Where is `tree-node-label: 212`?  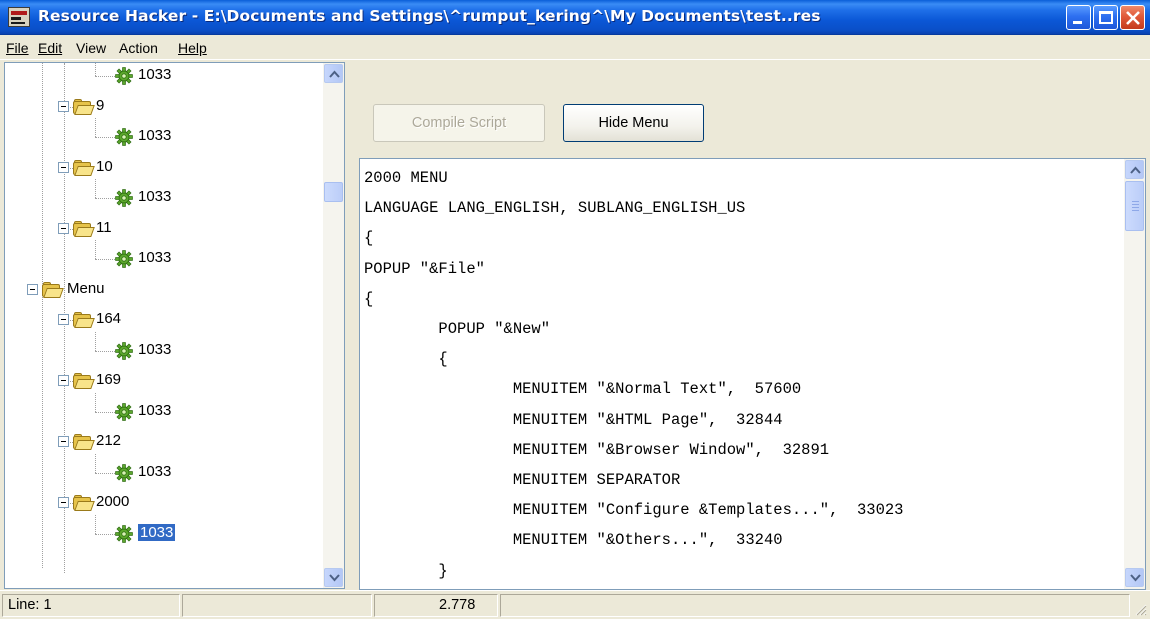 tree-node-label: 212 is located at coordinates (109, 440).